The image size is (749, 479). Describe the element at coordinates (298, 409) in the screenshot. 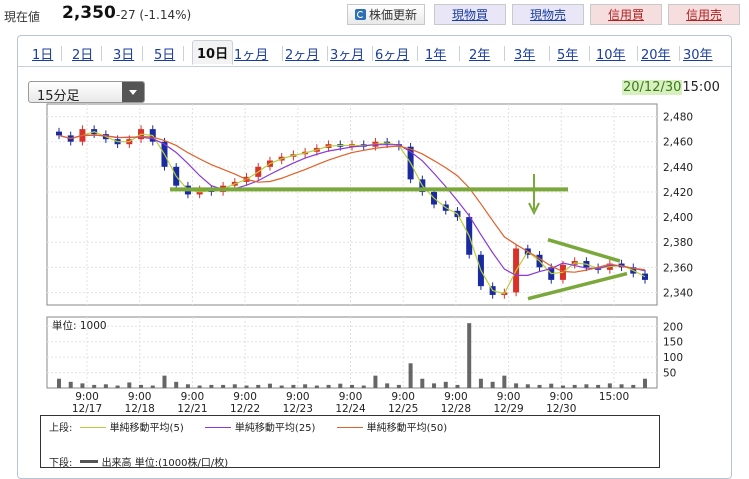

I see `x-tick-date: 12/23` at that location.